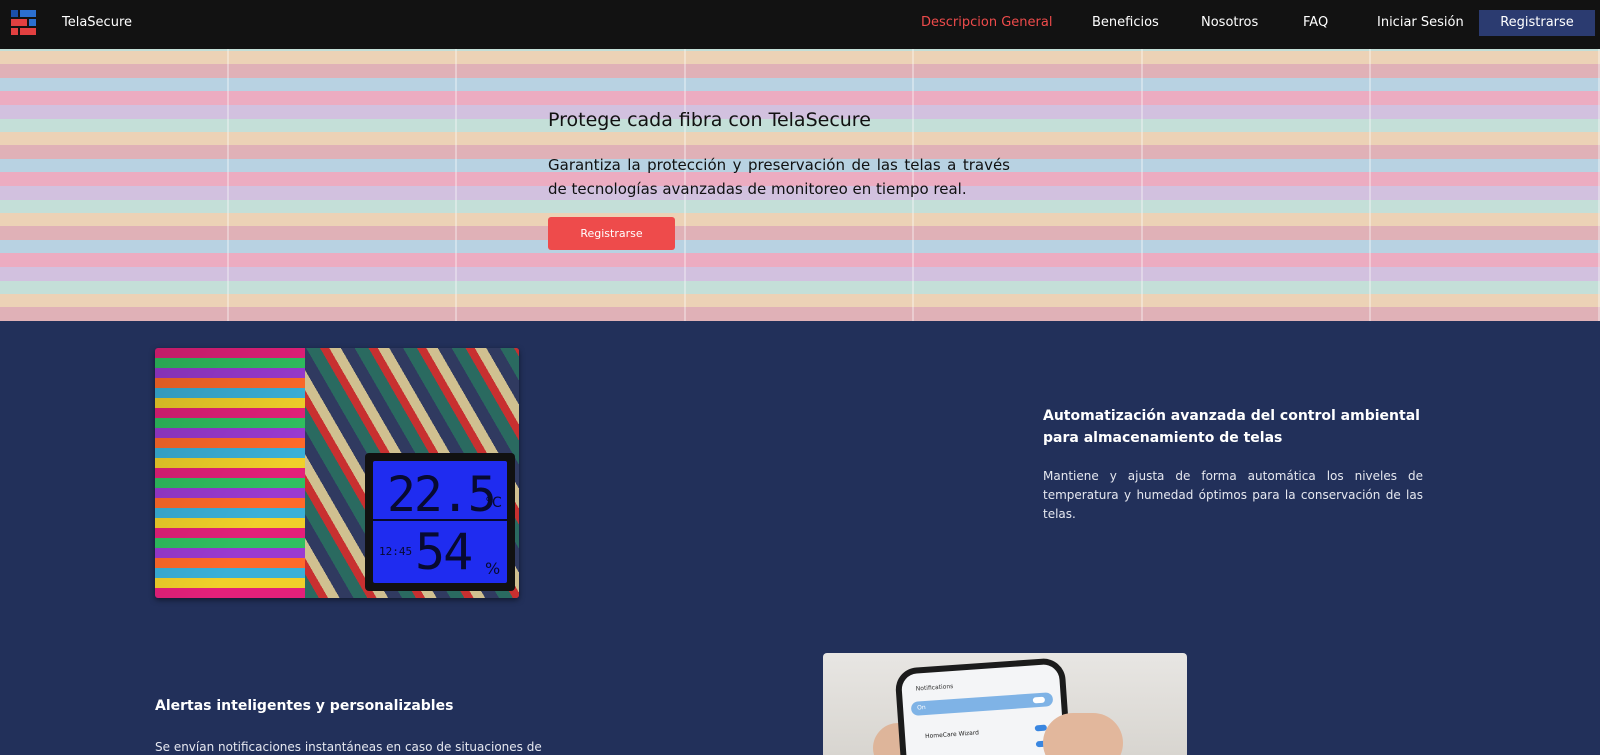 The width and height of the screenshot is (1600, 755). I want to click on feature-alerts-title: Alertas inteligentes y personalizables, so click(304, 706).